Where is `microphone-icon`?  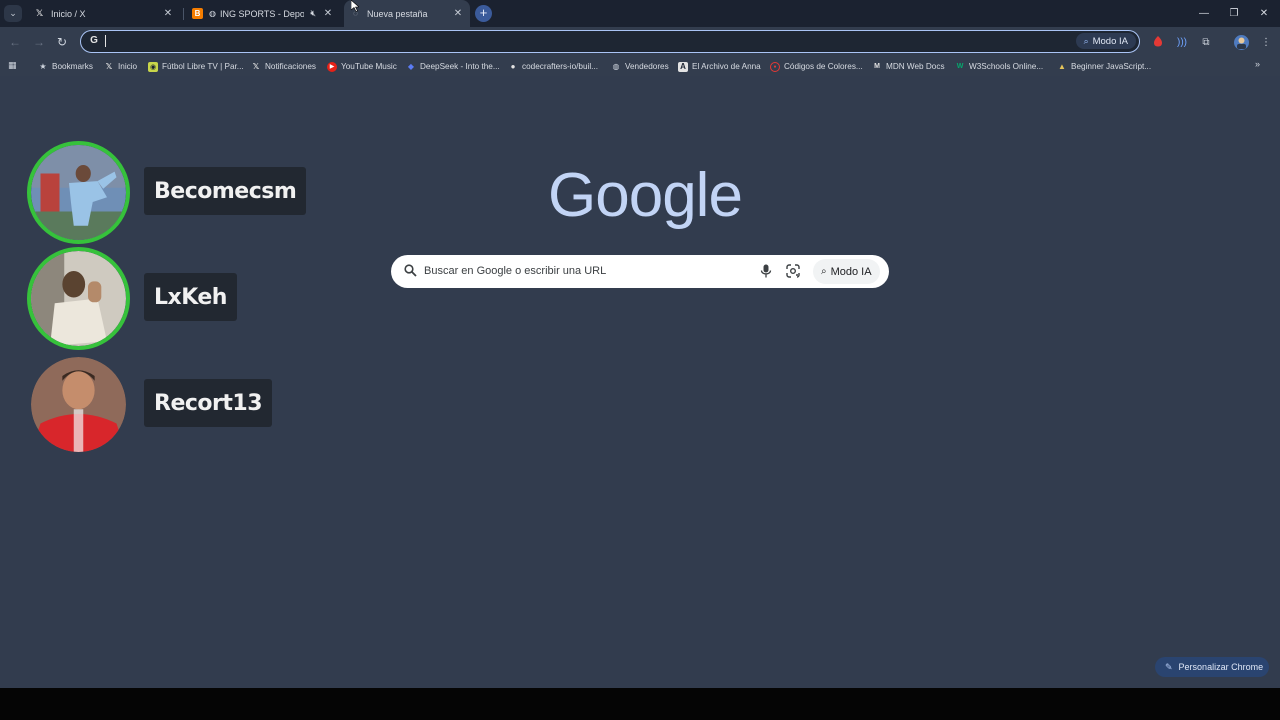 microphone-icon is located at coordinates (766, 271).